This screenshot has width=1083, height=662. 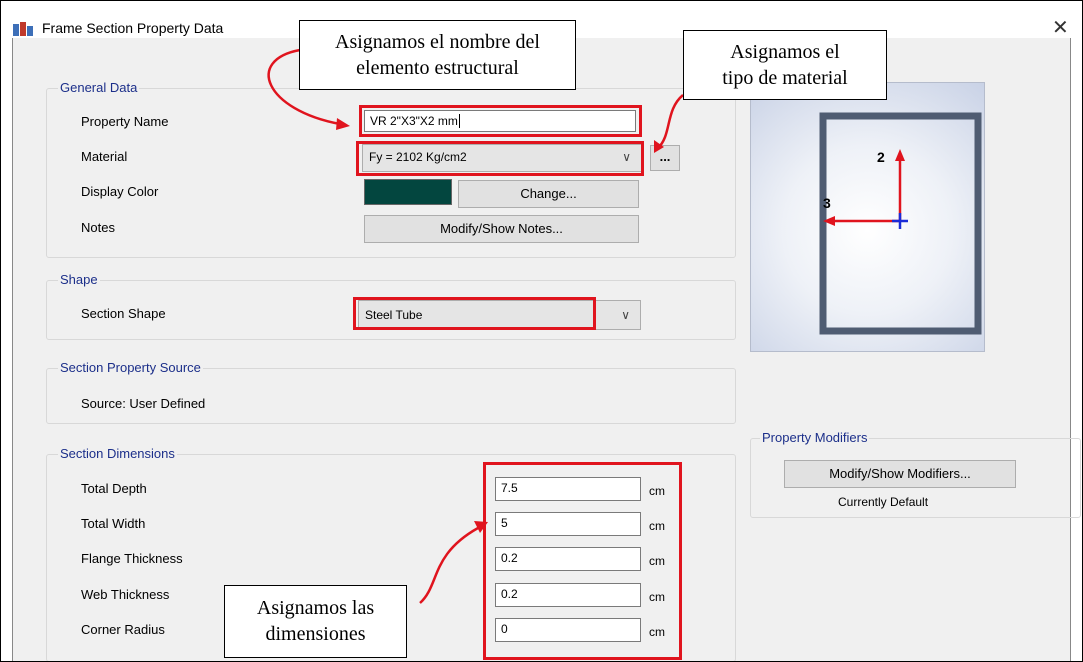 What do you see at coordinates (785, 52) in the screenshot?
I see `callout-material-line1: Asignamos el` at bounding box center [785, 52].